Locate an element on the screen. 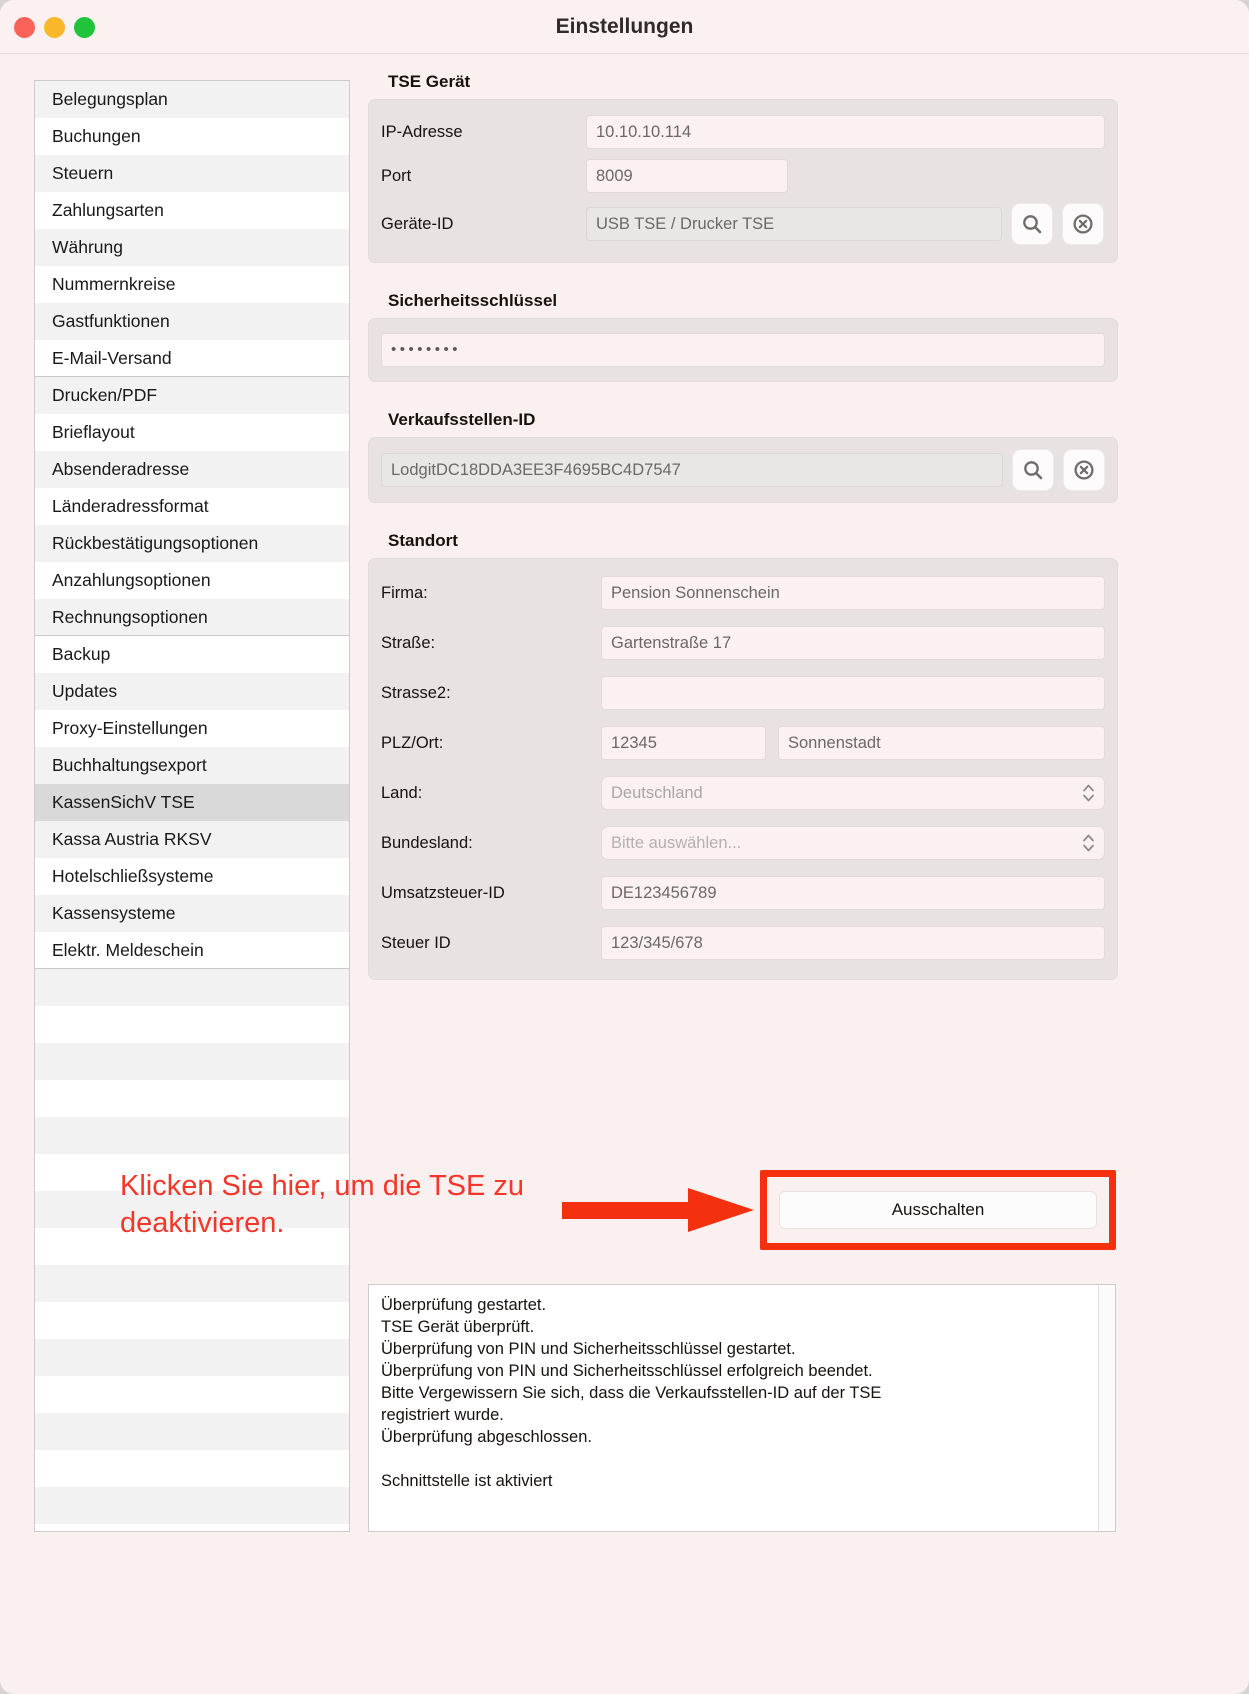 The width and height of the screenshot is (1249, 1694). port-input: 8009 is located at coordinates (687, 176).